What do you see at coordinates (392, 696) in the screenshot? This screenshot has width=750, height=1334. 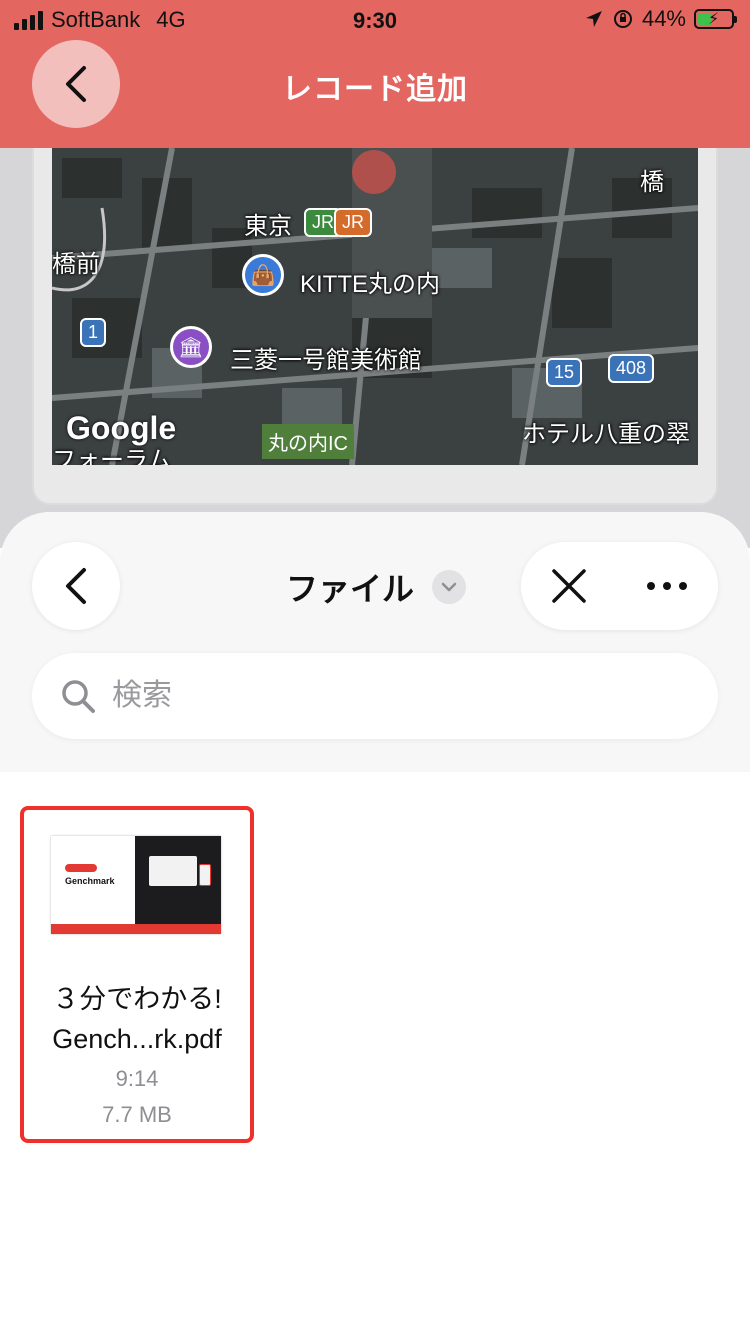 I see `search-input` at bounding box center [392, 696].